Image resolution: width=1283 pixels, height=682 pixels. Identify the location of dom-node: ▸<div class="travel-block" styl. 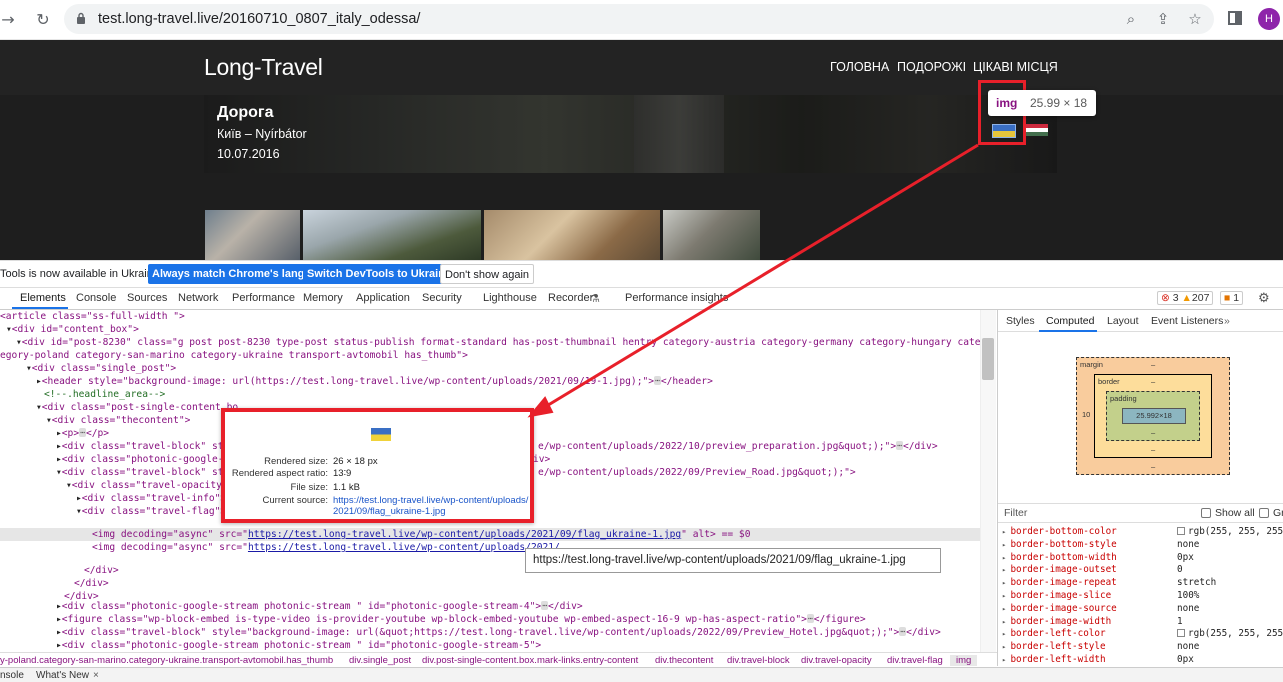
(145, 446).